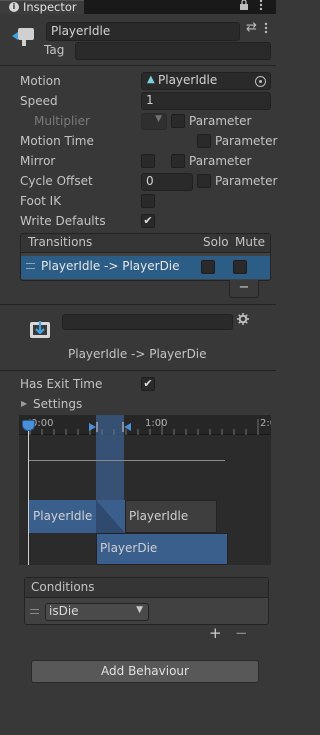 Image resolution: width=320 pixels, height=735 pixels. What do you see at coordinates (56, 181) in the screenshot?
I see `cycle-offset-label: Cycle Offset` at bounding box center [56, 181].